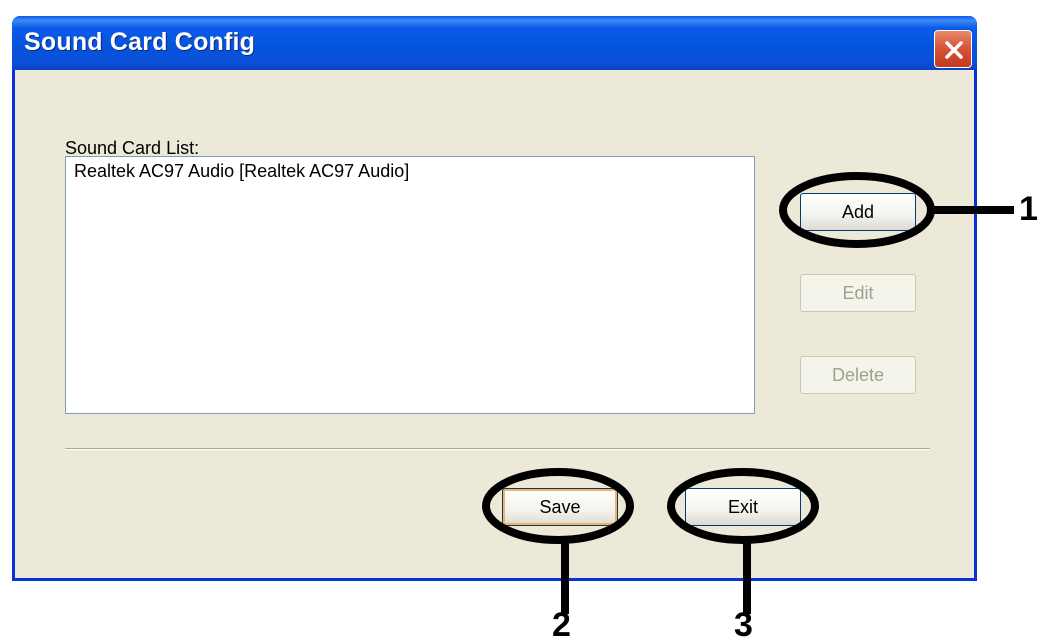 This screenshot has width=1044, height=644. I want to click on edit-button: Edit, so click(858, 293).